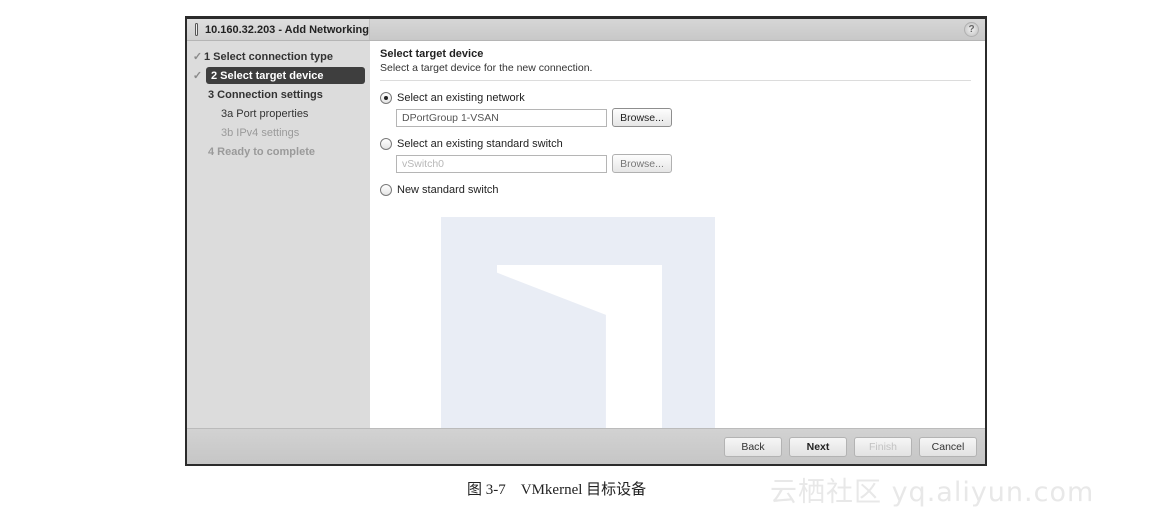  What do you see at coordinates (753, 446) in the screenshot?
I see `back-button: Back` at bounding box center [753, 446].